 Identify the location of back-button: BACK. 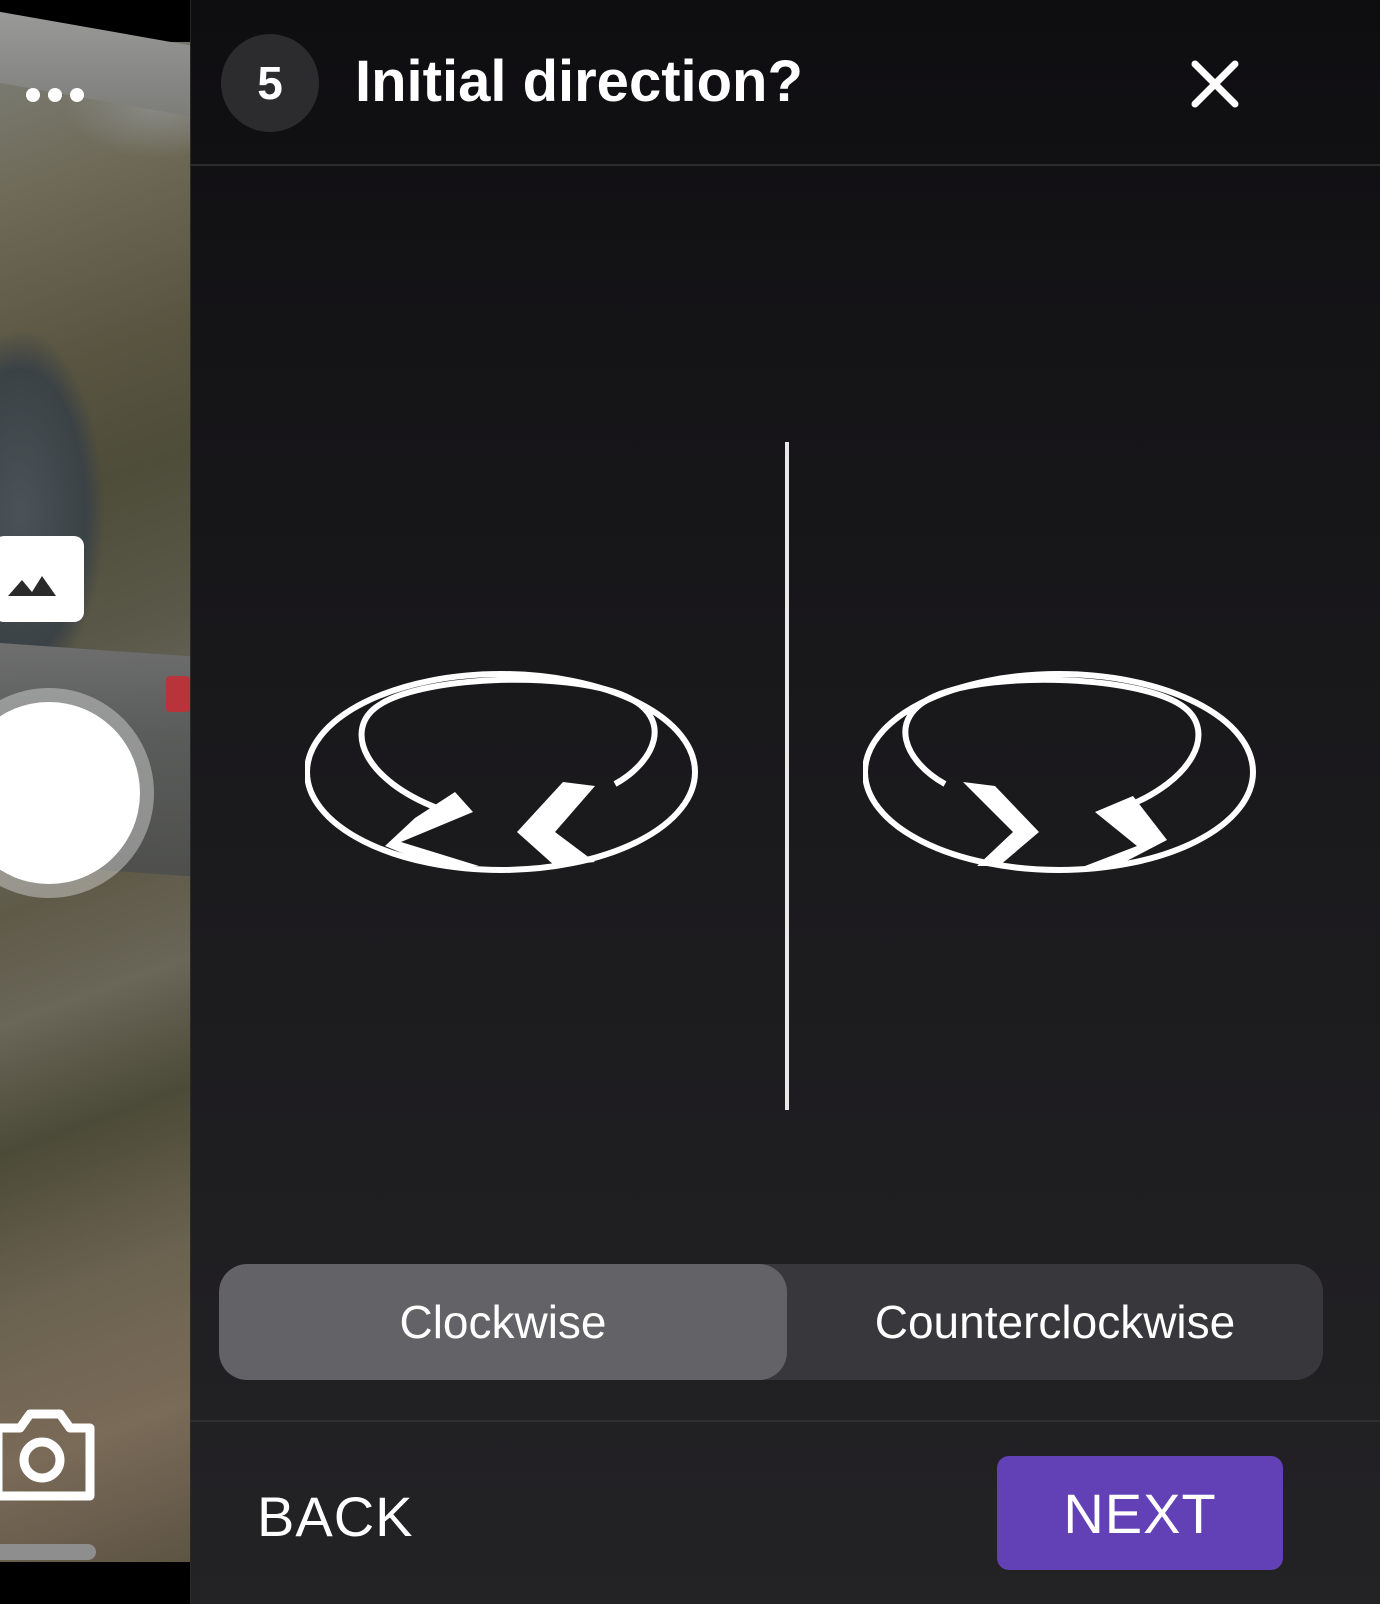
(335, 1516).